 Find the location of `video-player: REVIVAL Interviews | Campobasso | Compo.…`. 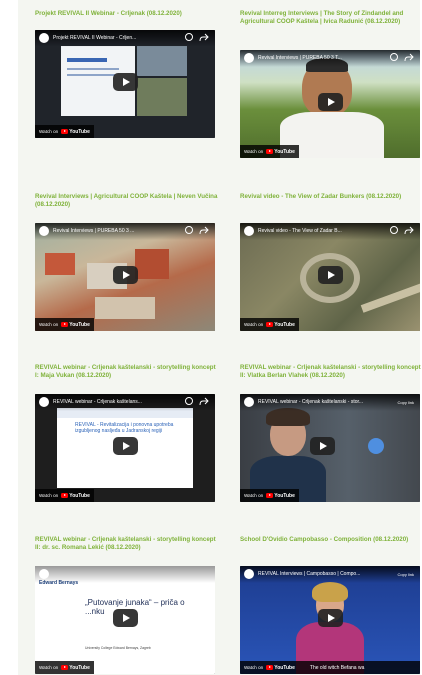

video-player: REVIVAL Interviews | Campobasso | Compo.… is located at coordinates (330, 620).